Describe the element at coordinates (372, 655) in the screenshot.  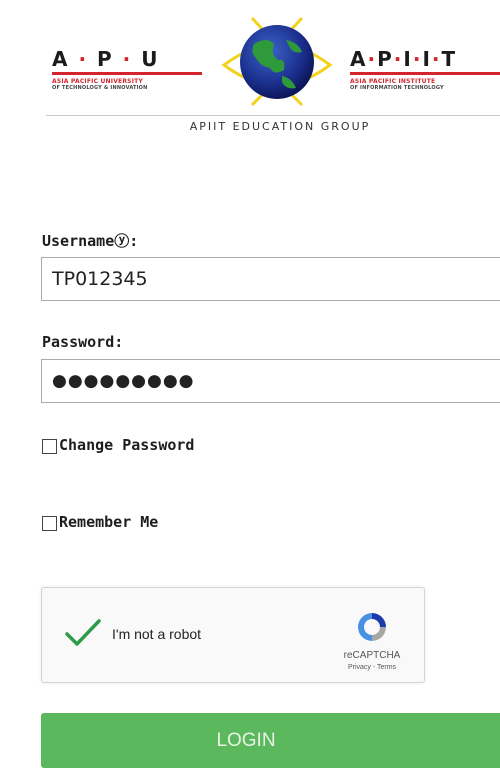
I see `recaptcha-brand: reCAPTCHA` at that location.